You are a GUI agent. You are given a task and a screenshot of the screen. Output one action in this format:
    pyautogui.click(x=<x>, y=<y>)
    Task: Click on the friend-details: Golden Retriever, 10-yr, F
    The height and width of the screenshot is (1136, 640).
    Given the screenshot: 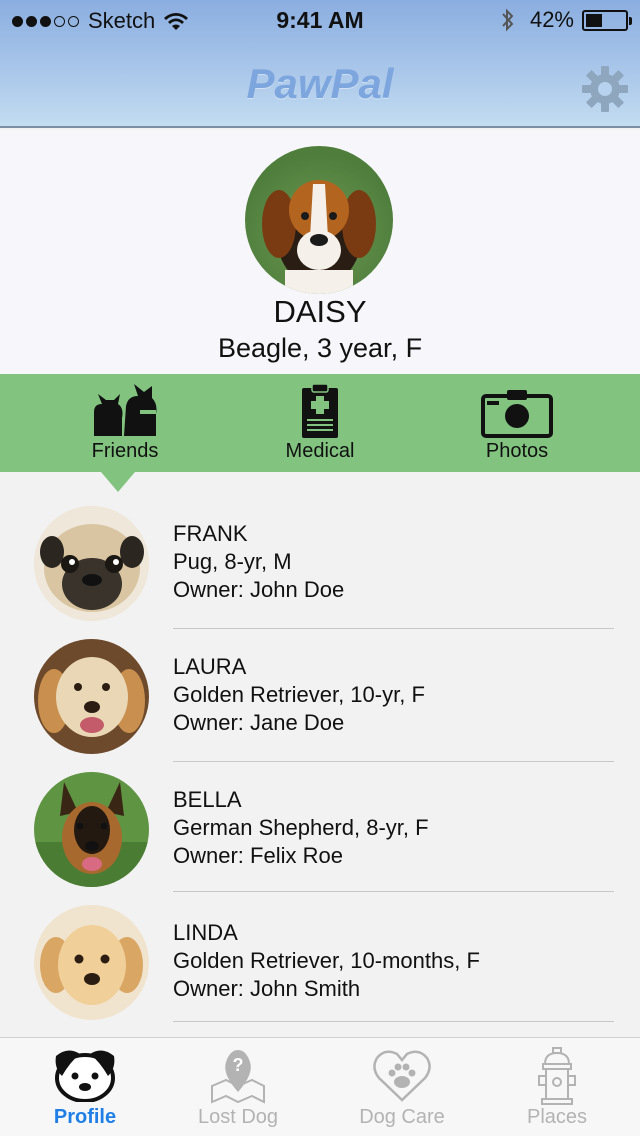 What is the action you would take?
    pyautogui.click(x=299, y=694)
    